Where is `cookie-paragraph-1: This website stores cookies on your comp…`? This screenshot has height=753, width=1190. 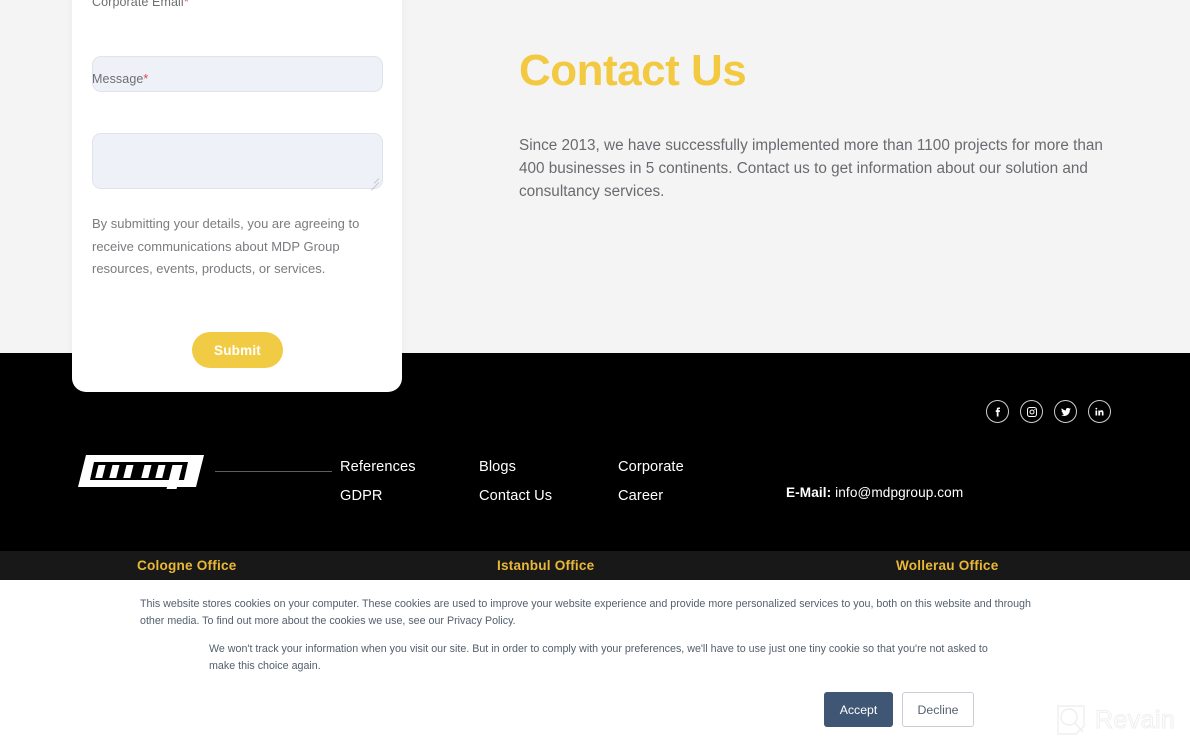 cookie-paragraph-1: This website stores cookies on your comp… is located at coordinates (585, 612).